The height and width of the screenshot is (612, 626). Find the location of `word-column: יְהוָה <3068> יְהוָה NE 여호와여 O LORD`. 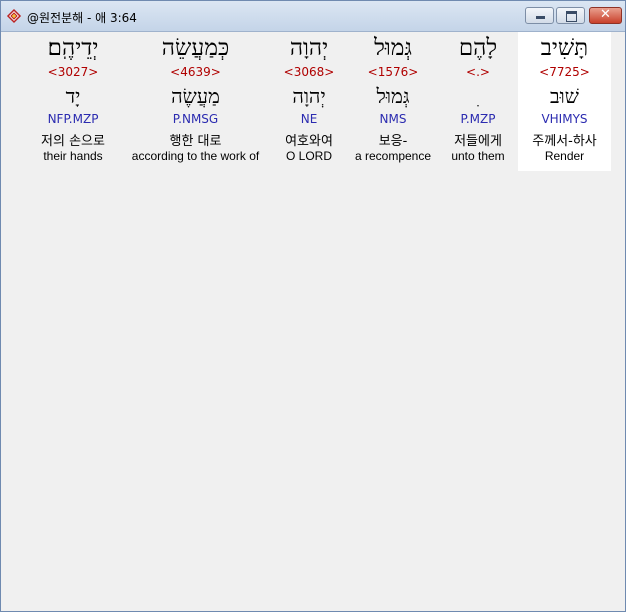

word-column: יְהוָה <3068> יְהוָה NE 여호와여 O LORD is located at coordinates (309, 101).